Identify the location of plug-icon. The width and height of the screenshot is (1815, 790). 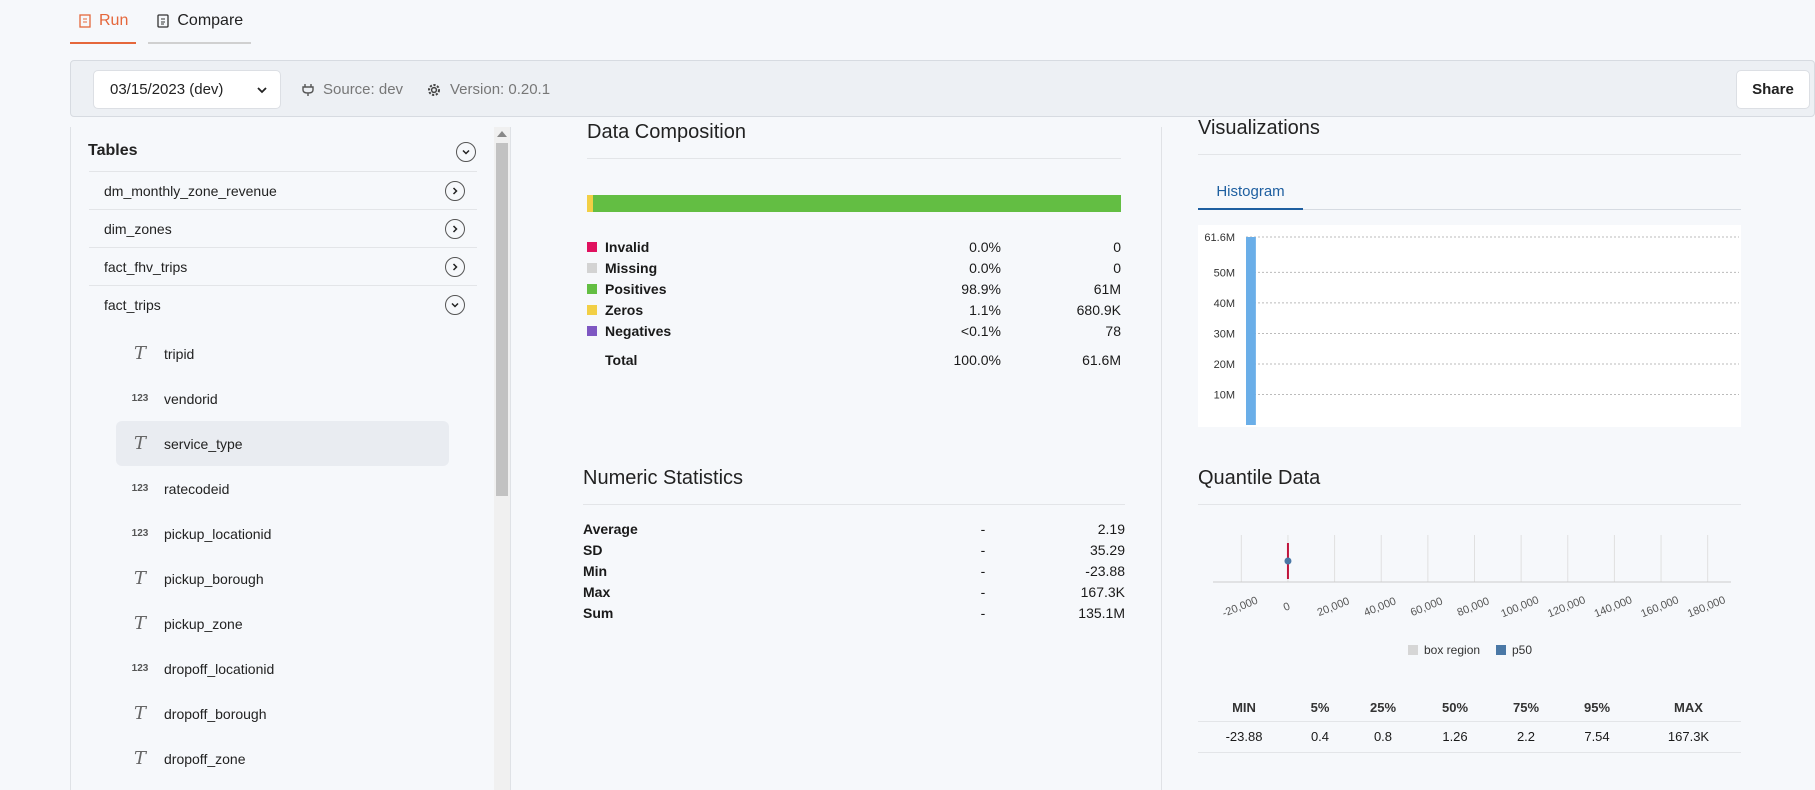
(308, 89).